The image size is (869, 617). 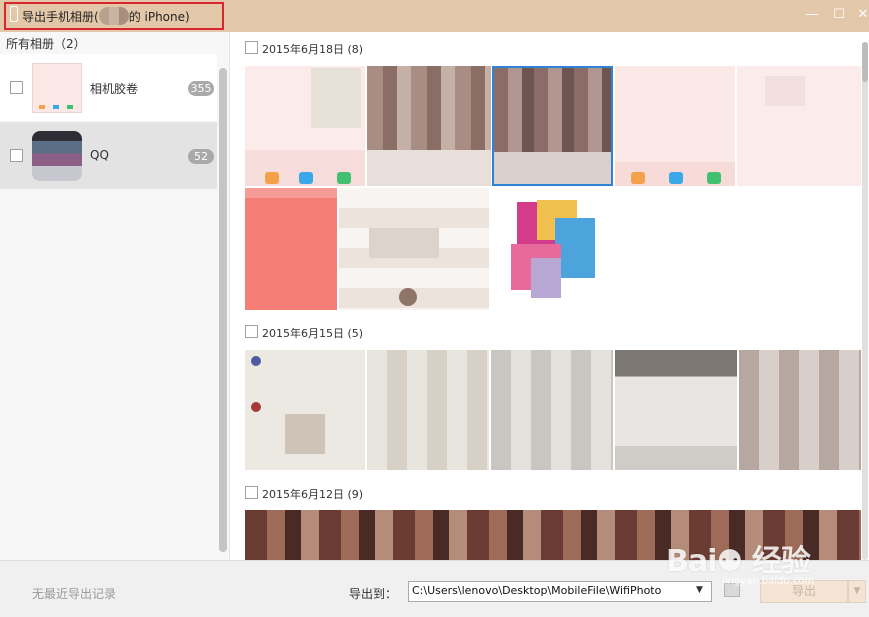 I want to click on window-title: 导出手机相册( 的 iPhone), so click(x=106, y=16).